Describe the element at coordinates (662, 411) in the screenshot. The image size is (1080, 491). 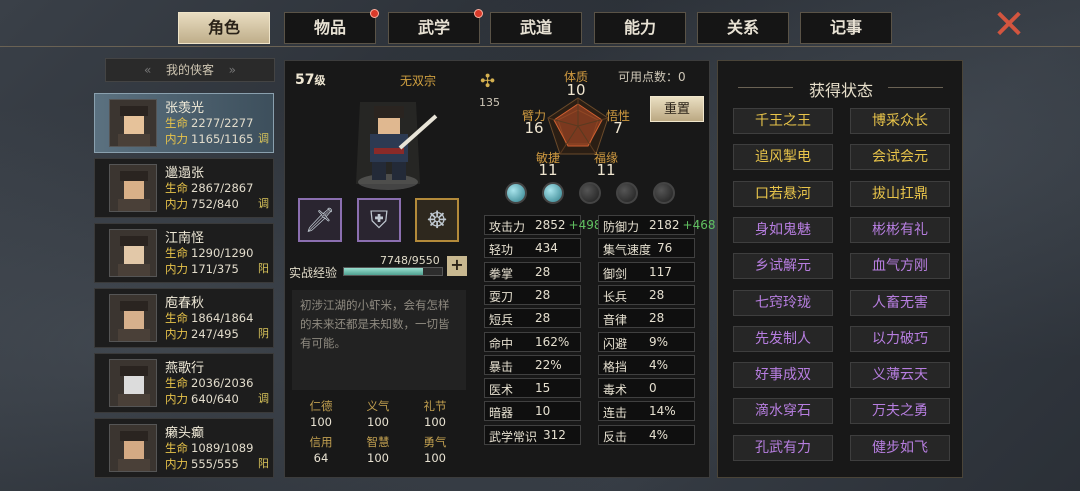
I see `attribute-value: 14%` at that location.